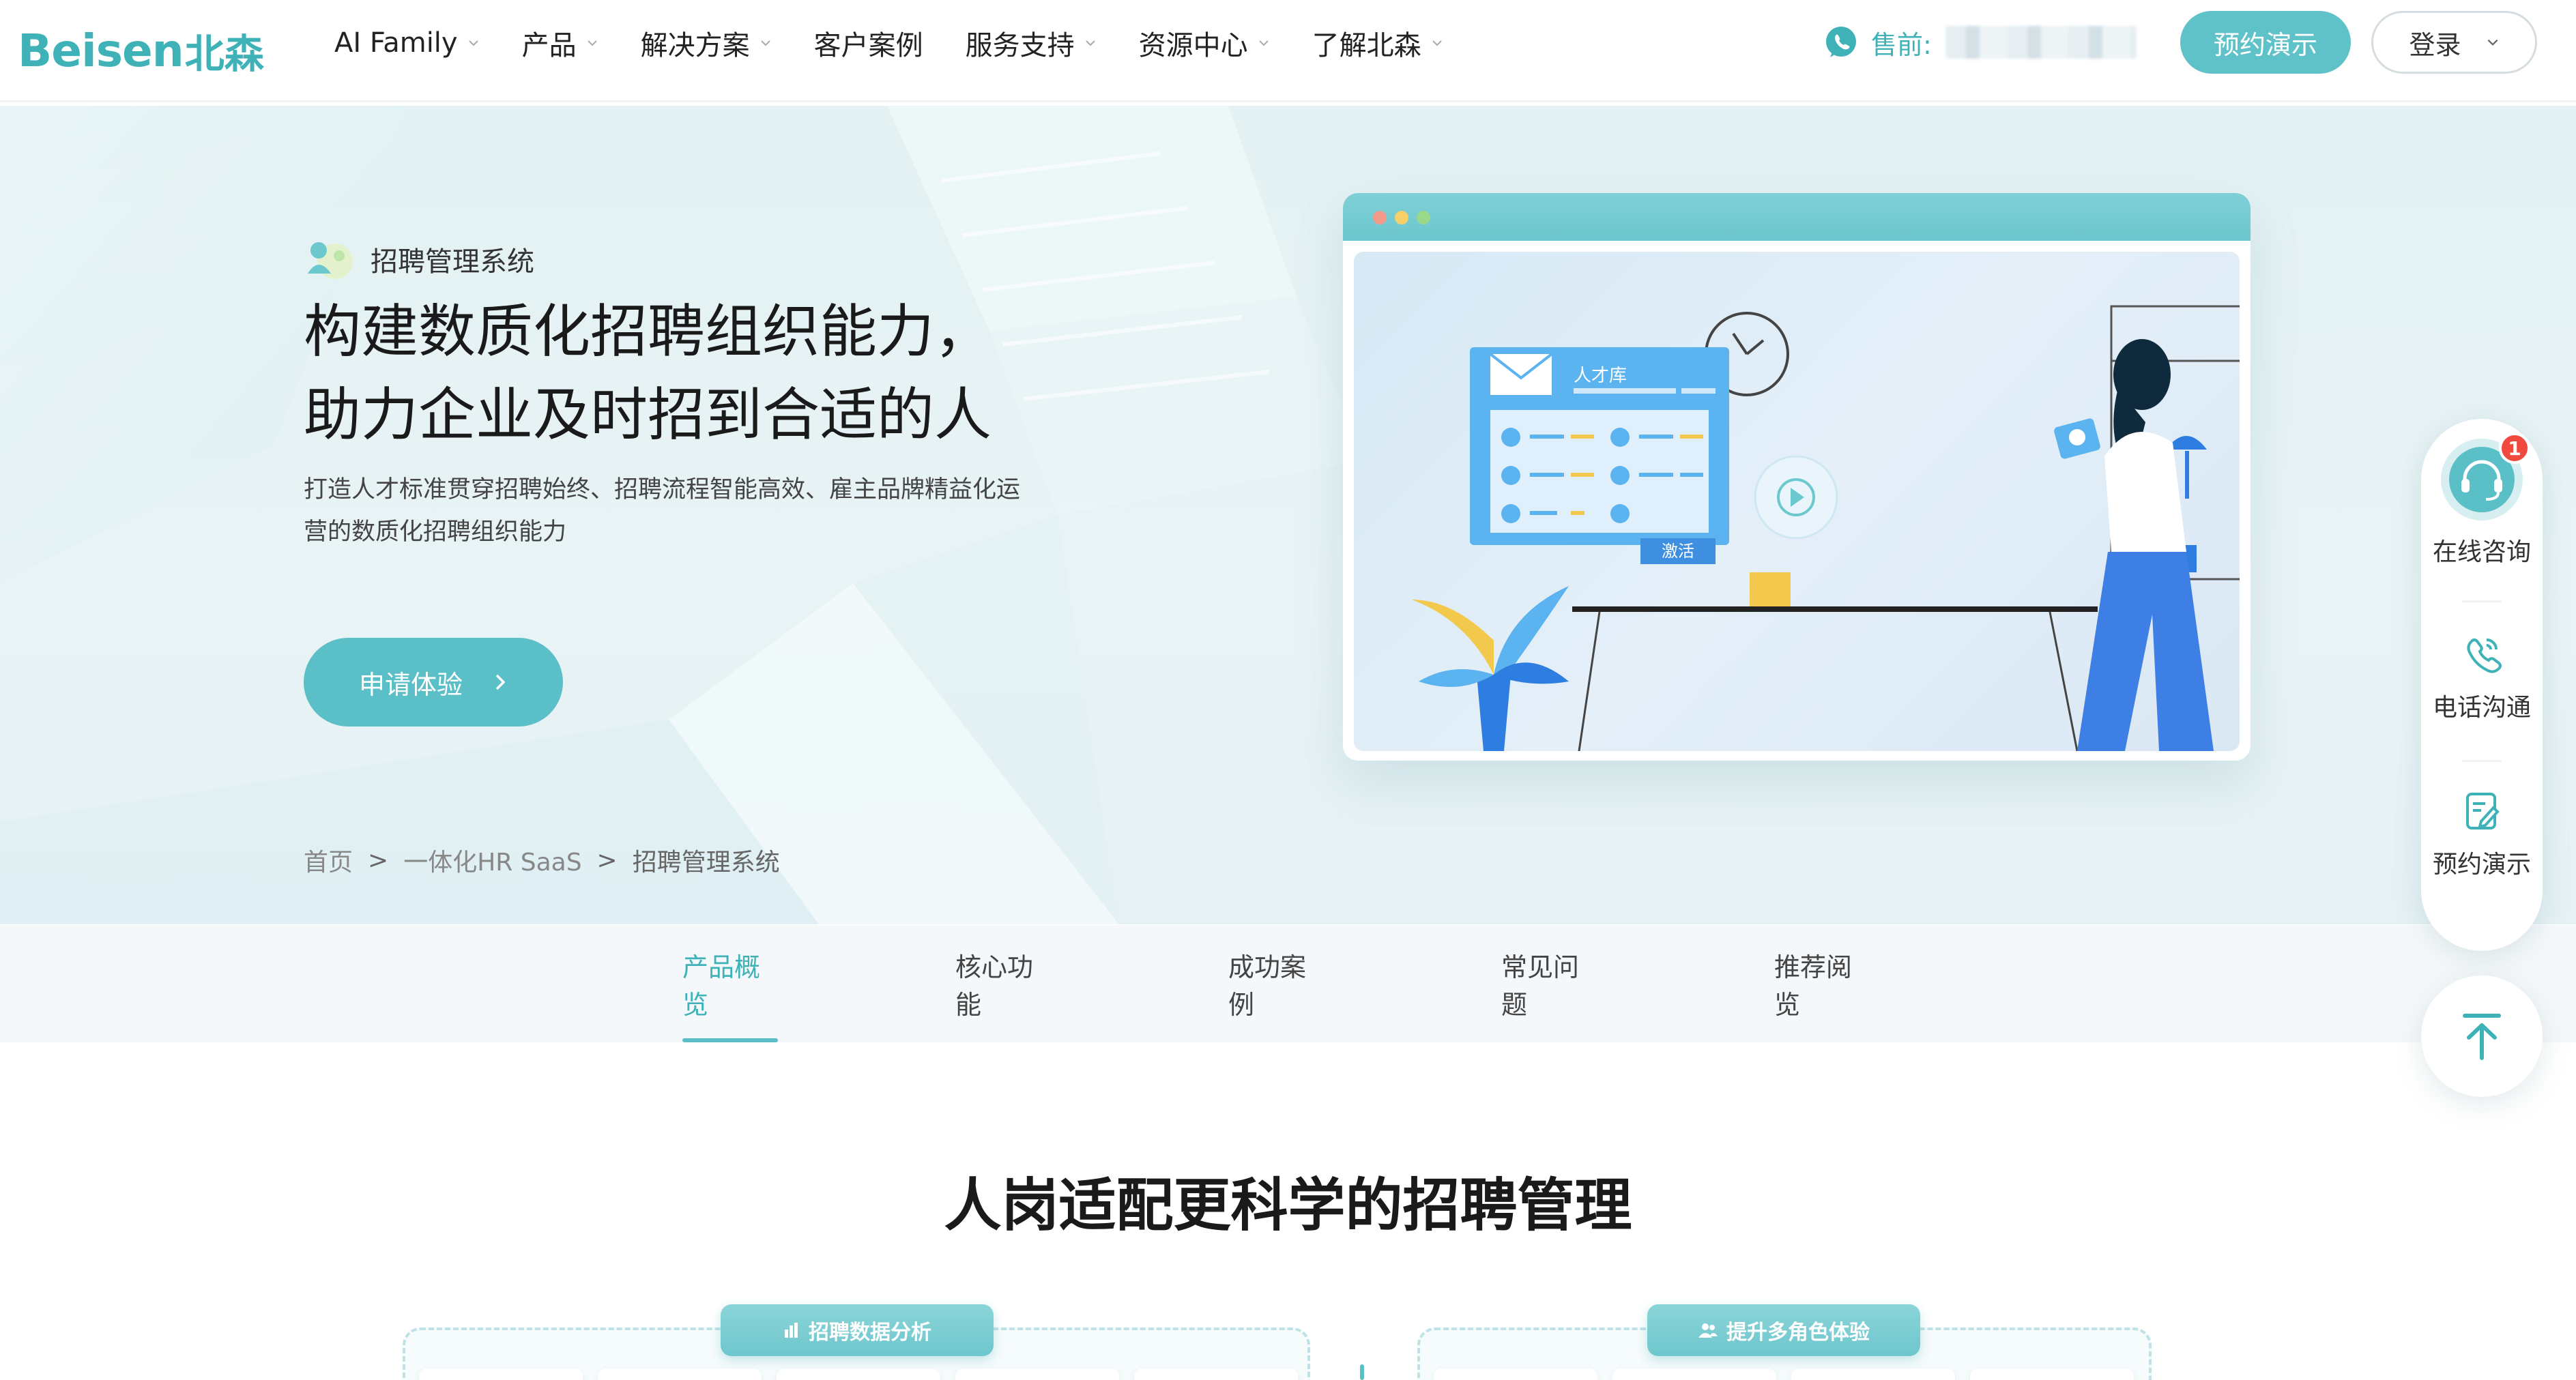 This screenshot has height=1380, width=2576. Describe the element at coordinates (1540, 986) in the screenshot. I see `tab-label: 常见问题` at that location.